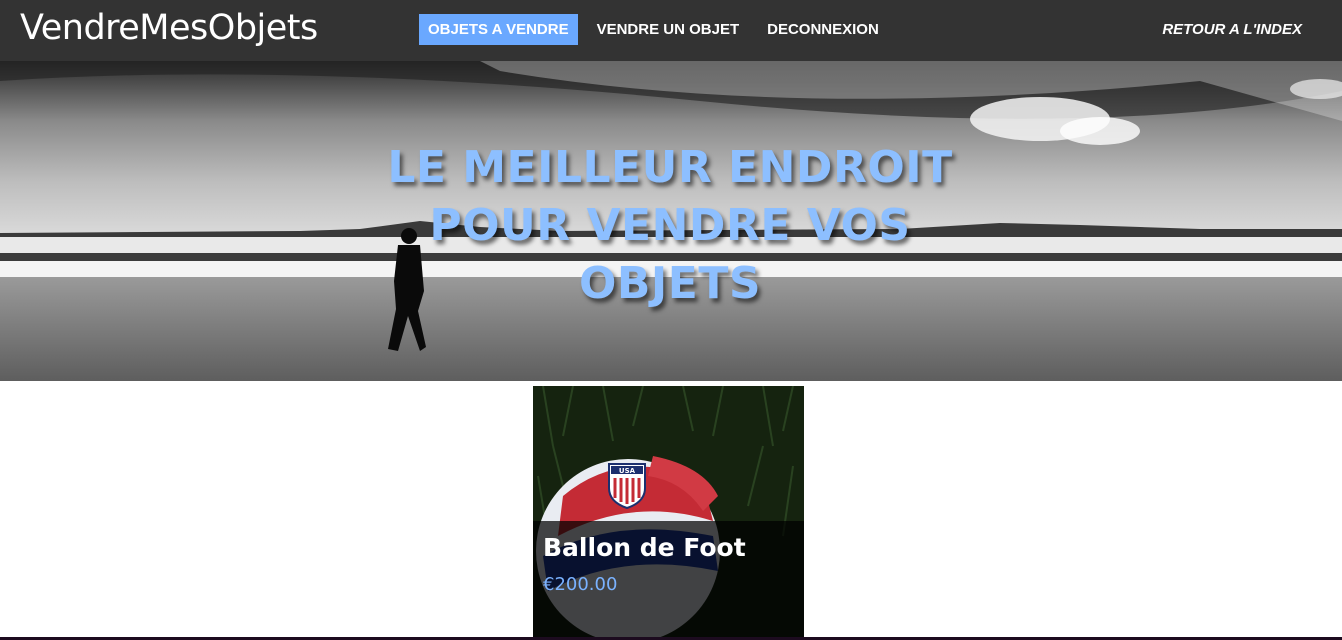  Describe the element at coordinates (580, 584) in the screenshot. I see `product-price: €200.00` at that location.